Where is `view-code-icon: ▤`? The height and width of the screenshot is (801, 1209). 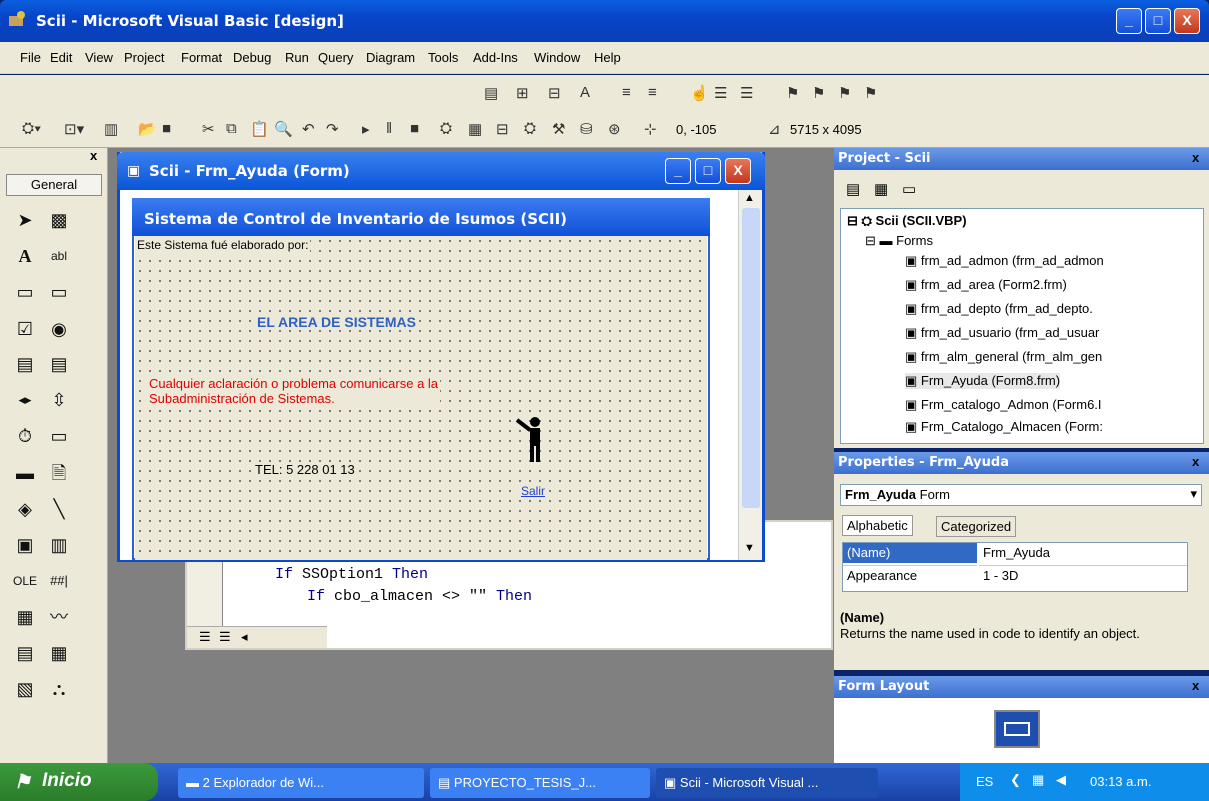 view-code-icon: ▤ is located at coordinates (853, 189).